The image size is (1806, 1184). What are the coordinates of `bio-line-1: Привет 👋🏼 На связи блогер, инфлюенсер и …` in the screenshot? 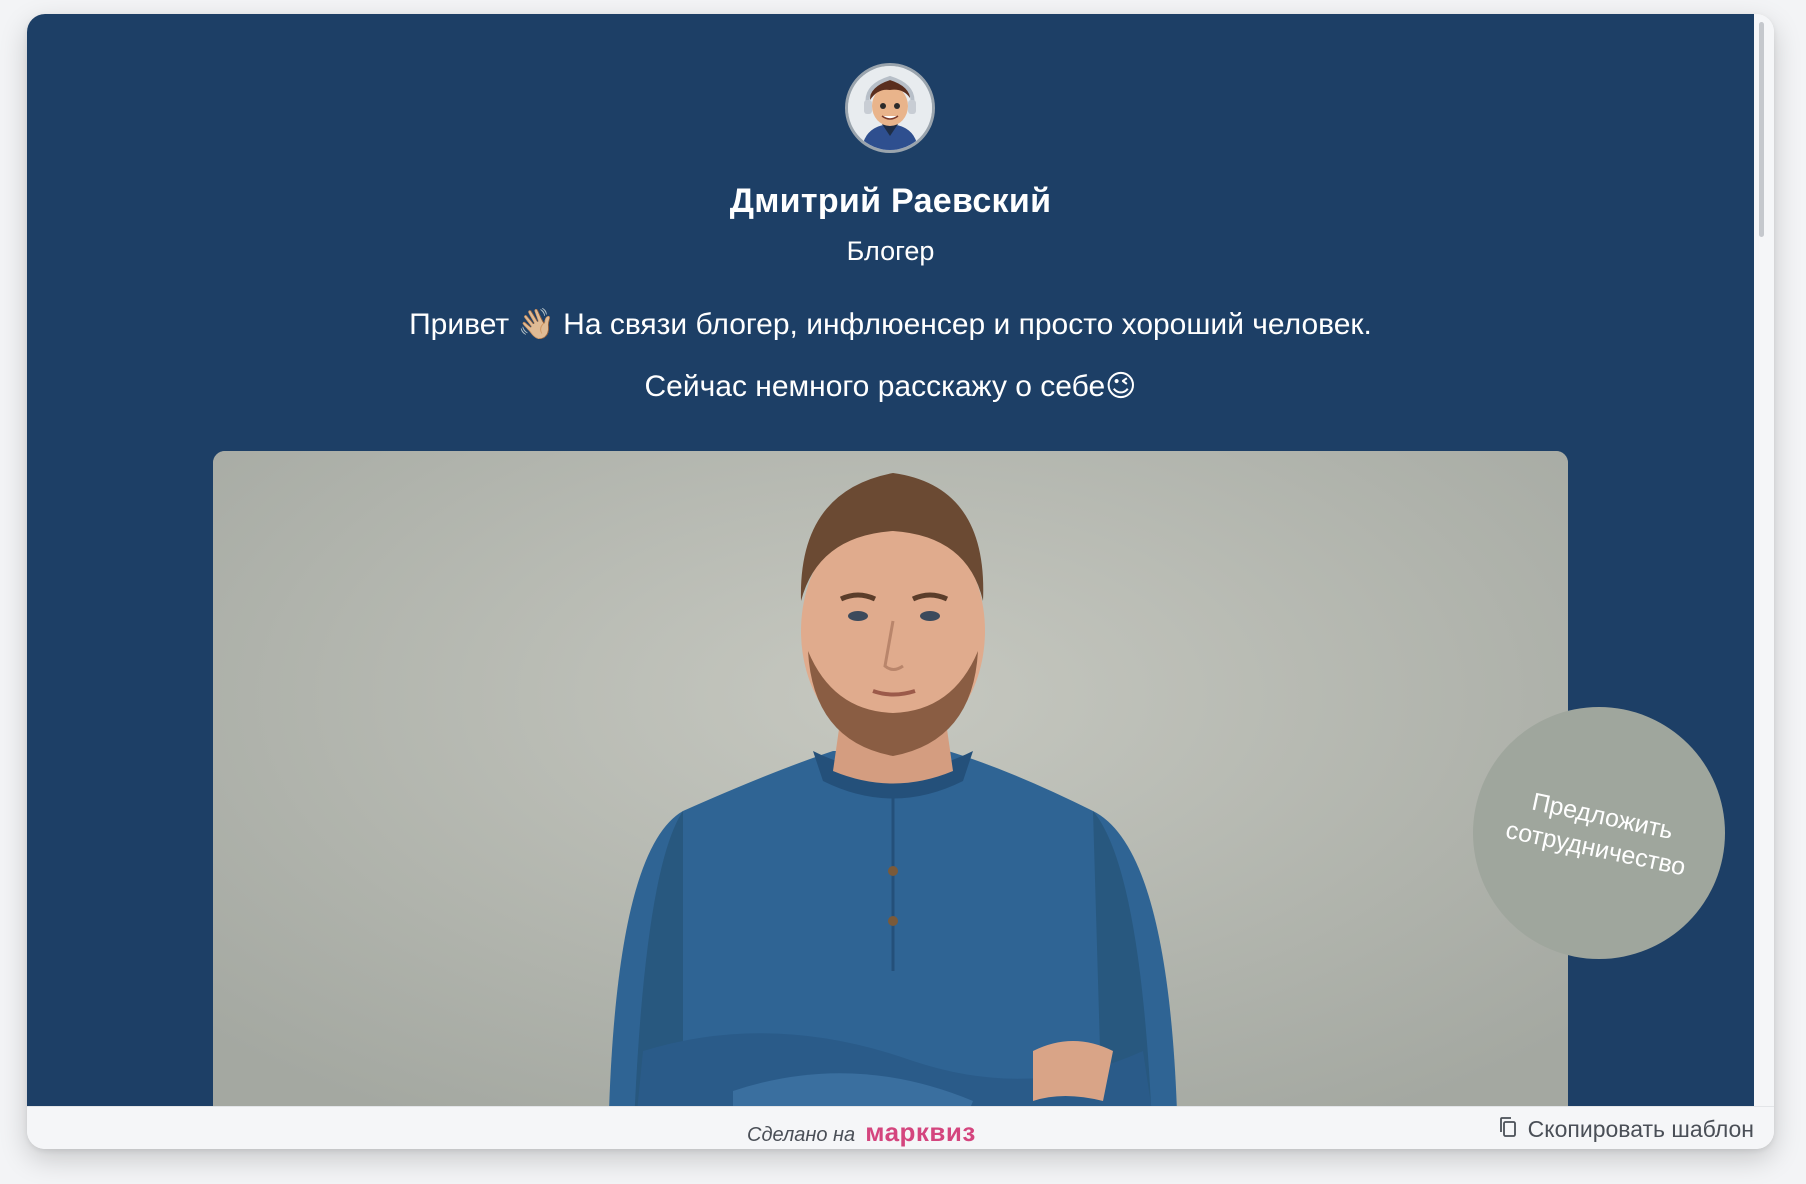 It's located at (890, 324).